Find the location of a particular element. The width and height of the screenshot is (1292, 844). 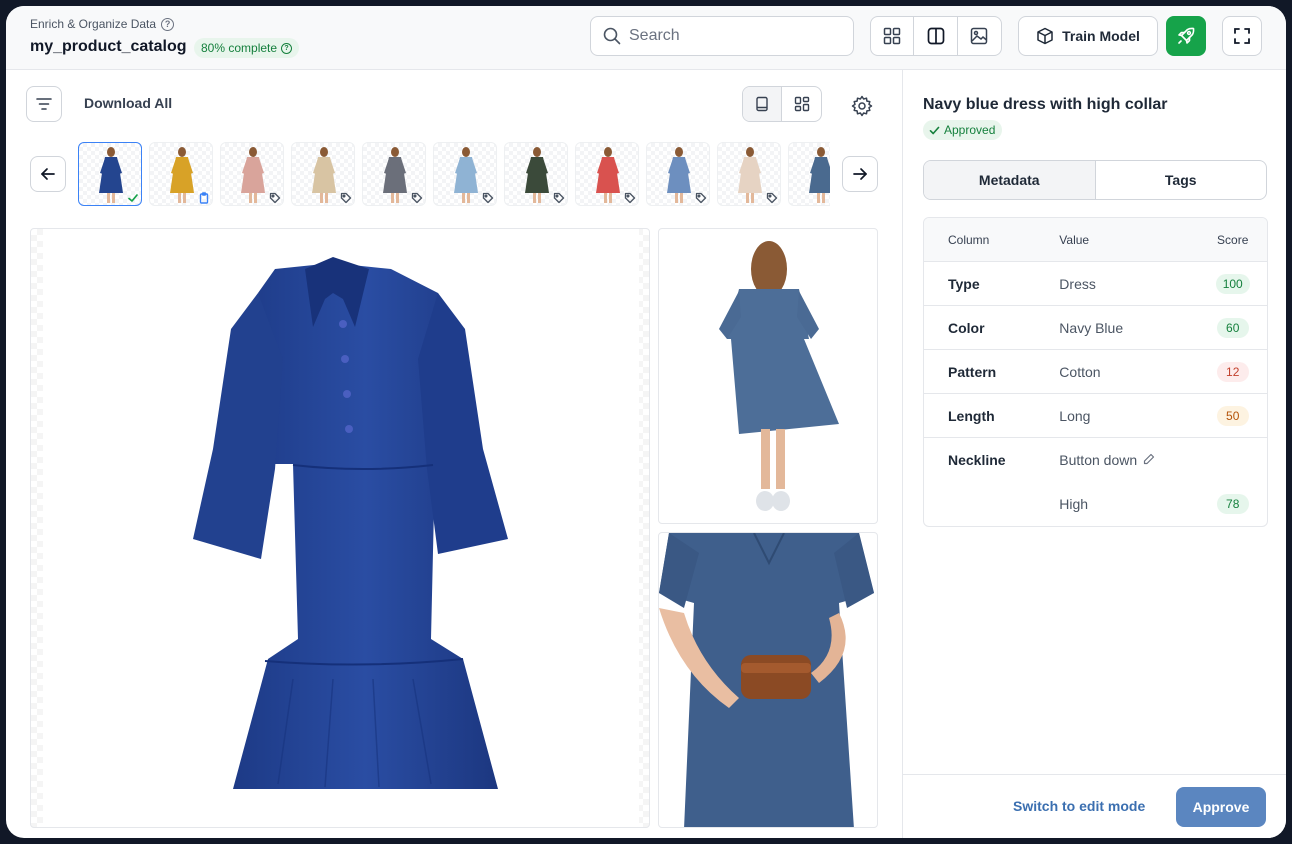

gear-icon is located at coordinates (862, 106).